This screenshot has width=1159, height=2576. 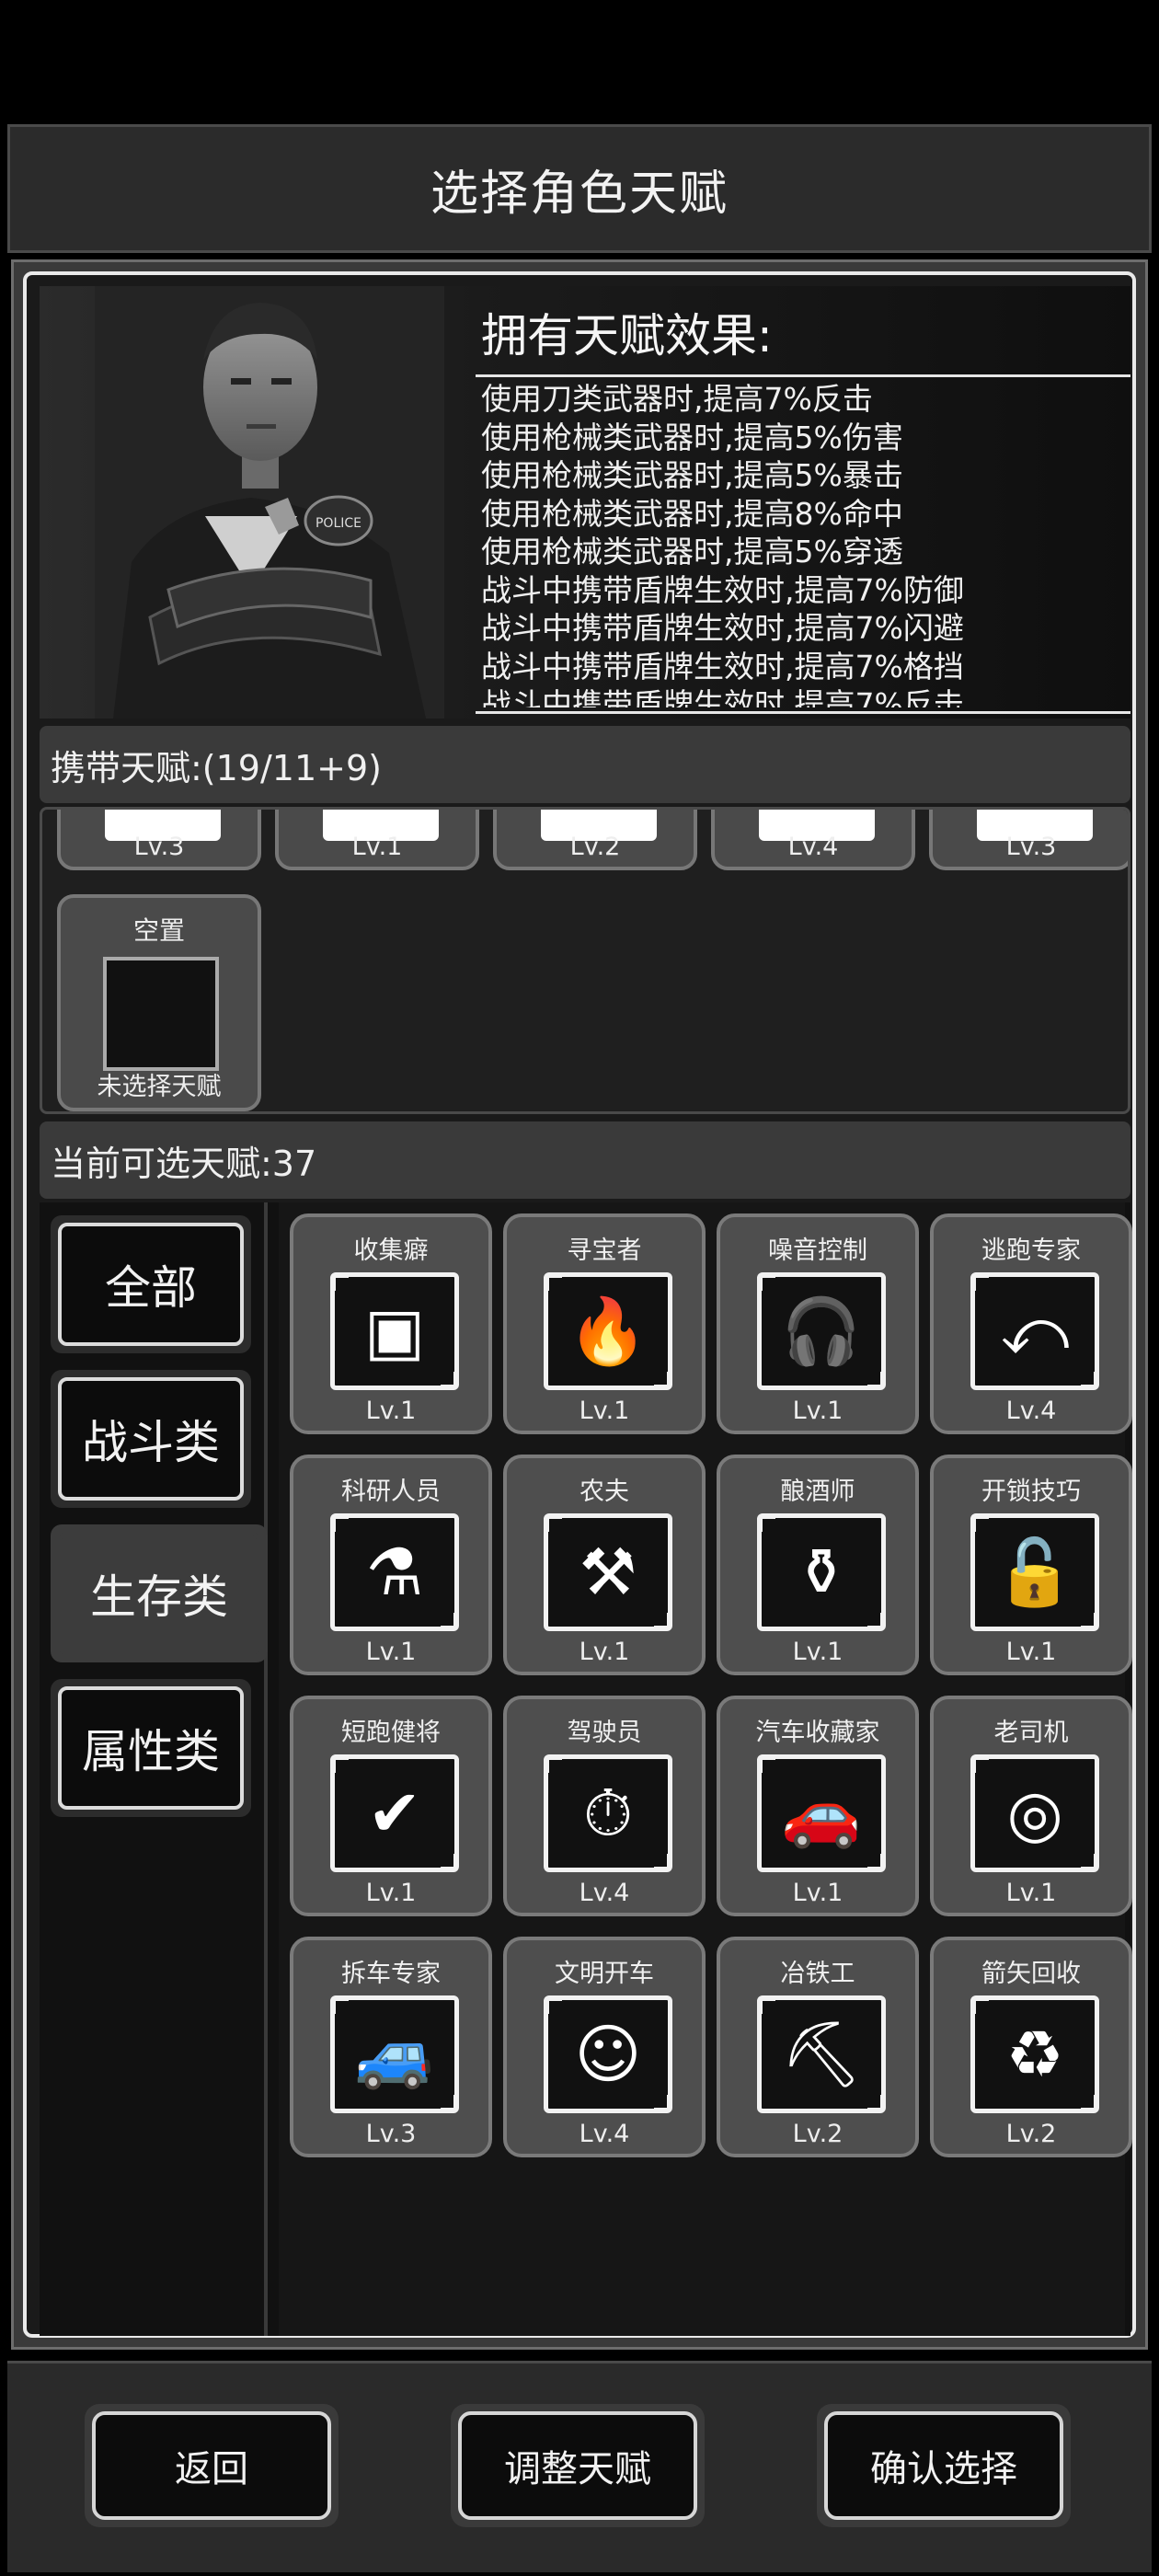 I want to click on talent-card: 收集癖 ▣ Lv.1, so click(x=391, y=1323).